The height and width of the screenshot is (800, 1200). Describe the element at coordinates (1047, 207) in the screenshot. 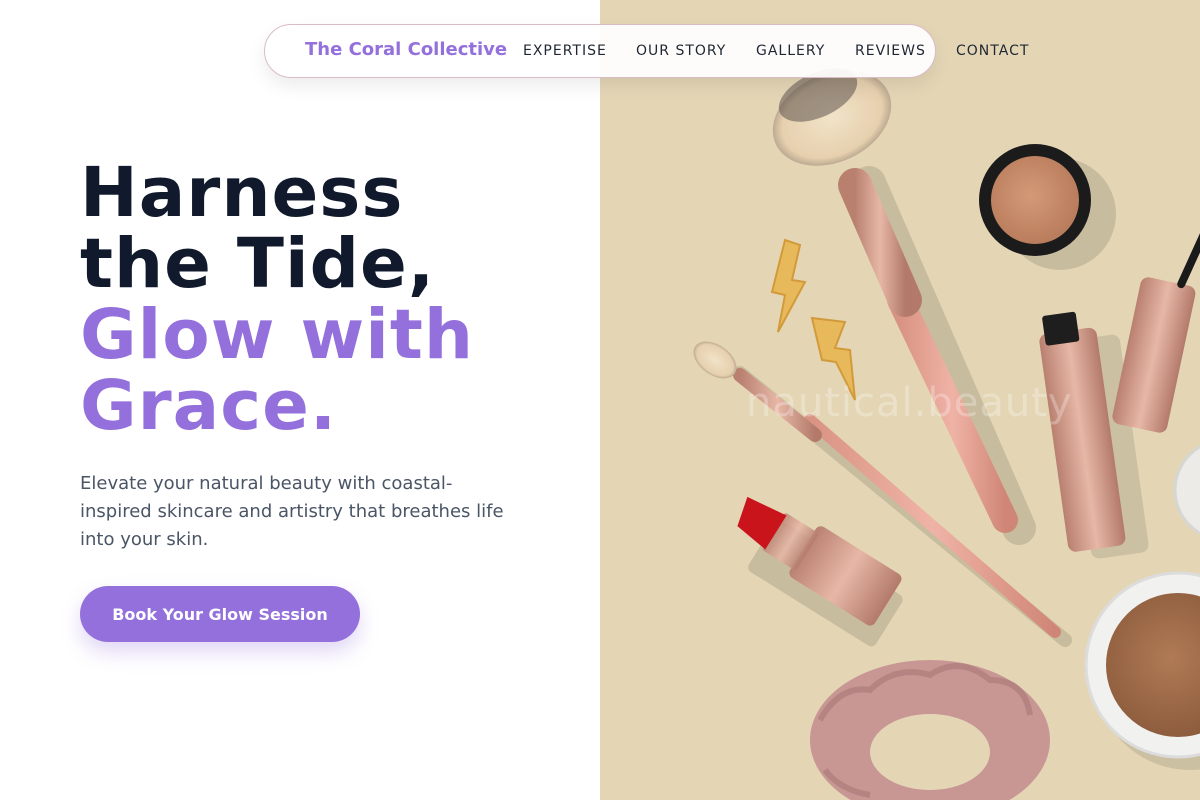

I see `cream-pot` at that location.